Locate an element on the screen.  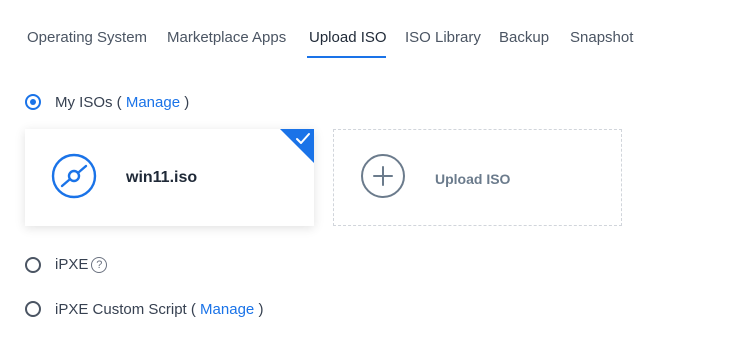
my-isos-label: My ISOs ( Manage ) is located at coordinates (122, 102).